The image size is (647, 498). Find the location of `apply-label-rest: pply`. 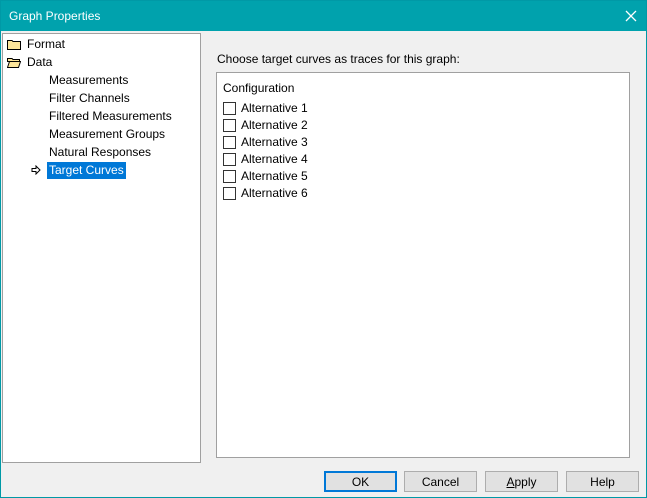

apply-label-rest: pply is located at coordinates (525, 481).